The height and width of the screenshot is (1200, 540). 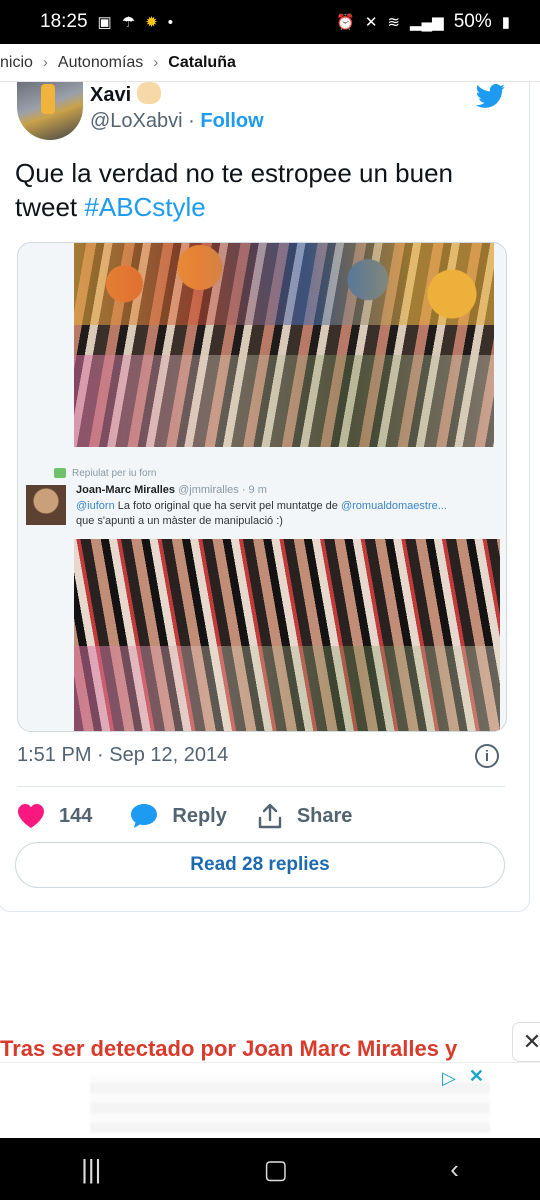 I want to click on embedded-author: Joan-Marc Miralles @jmmiralles · 9 m, so click(x=171, y=490).